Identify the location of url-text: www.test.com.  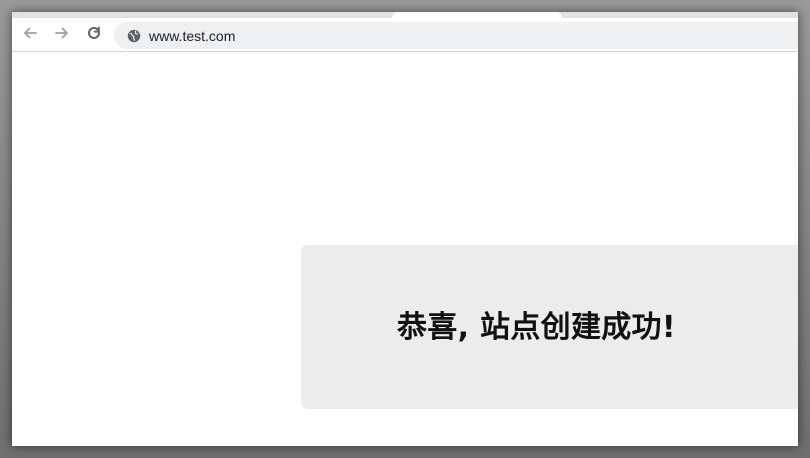
(192, 36).